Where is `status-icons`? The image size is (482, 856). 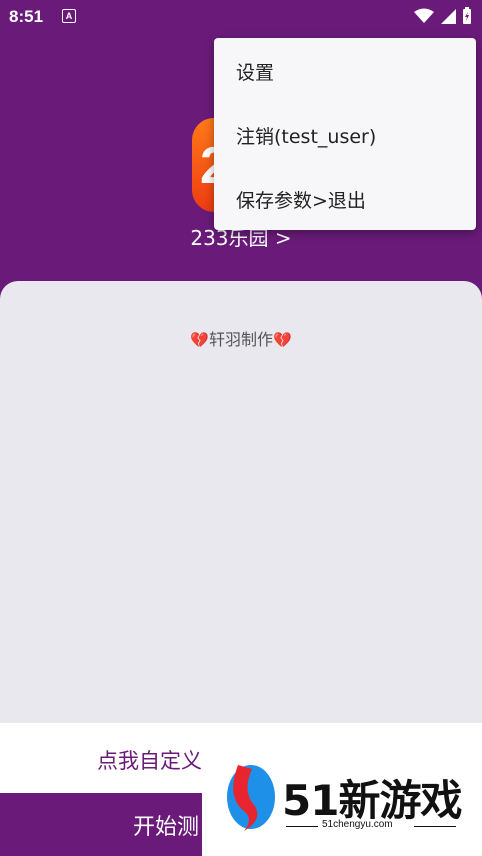 status-icons is located at coordinates (443, 16).